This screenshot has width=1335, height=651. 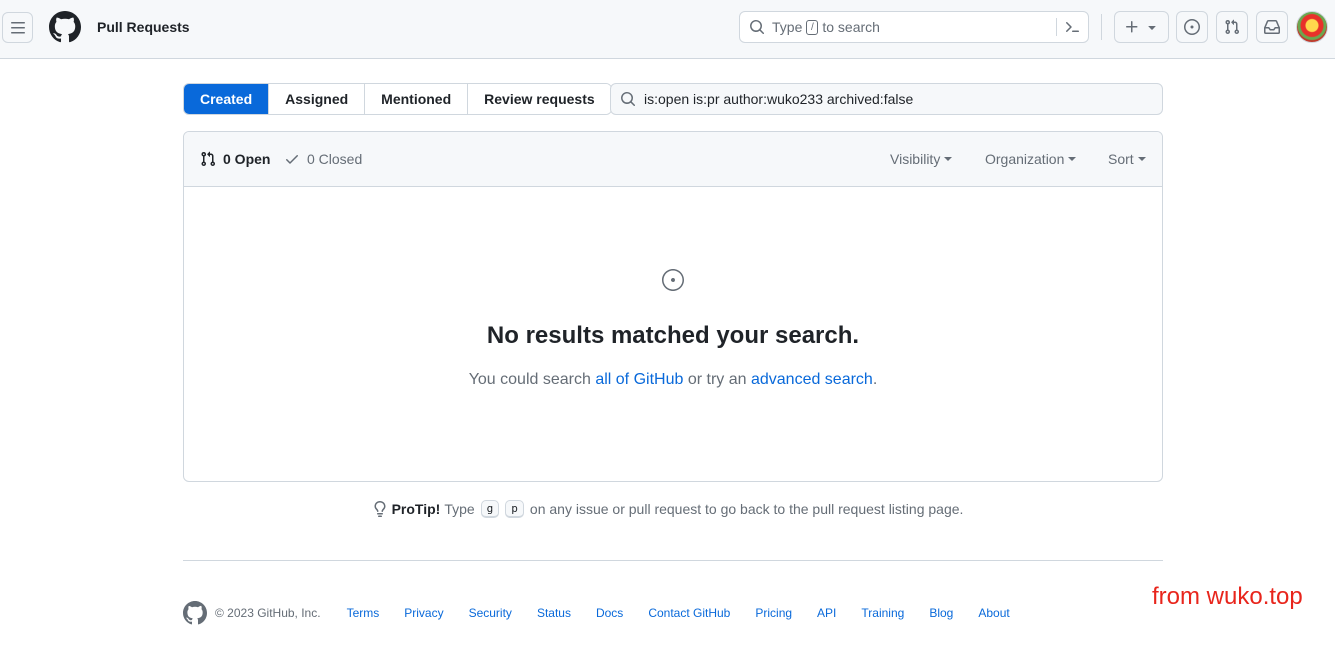 What do you see at coordinates (1056, 27) in the screenshot?
I see `search-divider` at bounding box center [1056, 27].